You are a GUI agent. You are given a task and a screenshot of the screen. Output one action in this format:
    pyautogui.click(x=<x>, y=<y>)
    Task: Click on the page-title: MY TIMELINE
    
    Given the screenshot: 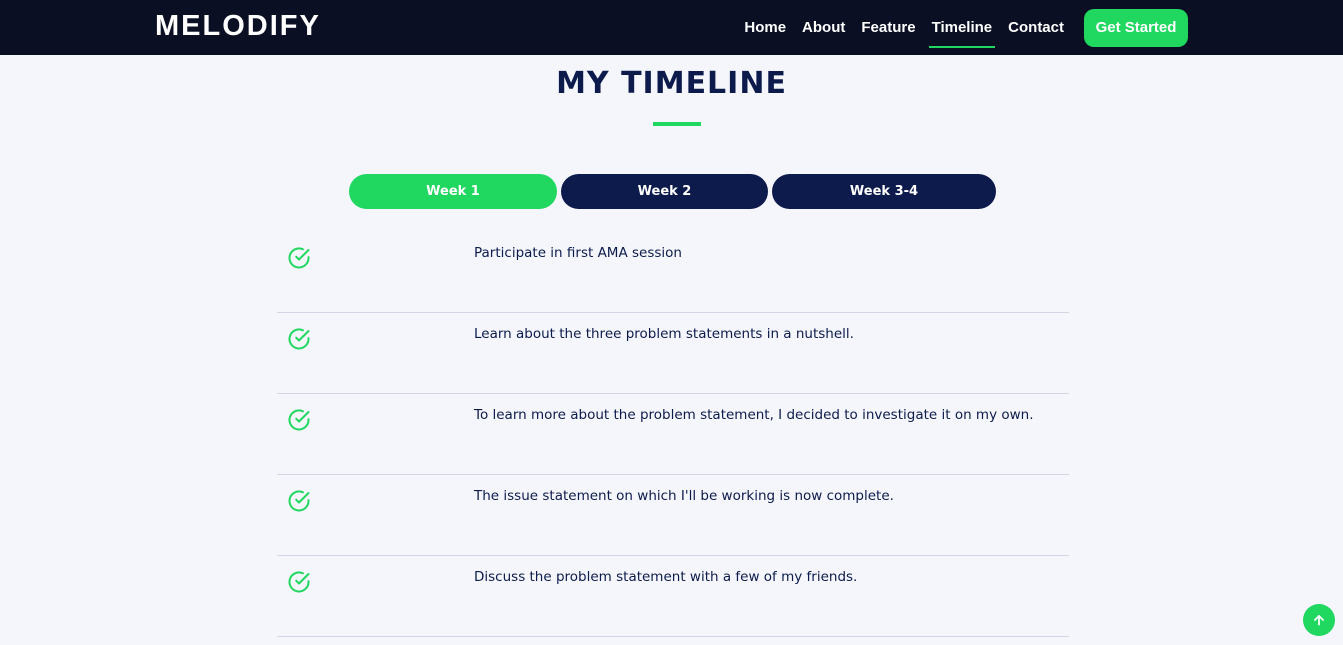 What is the action you would take?
    pyautogui.click(x=671, y=83)
    